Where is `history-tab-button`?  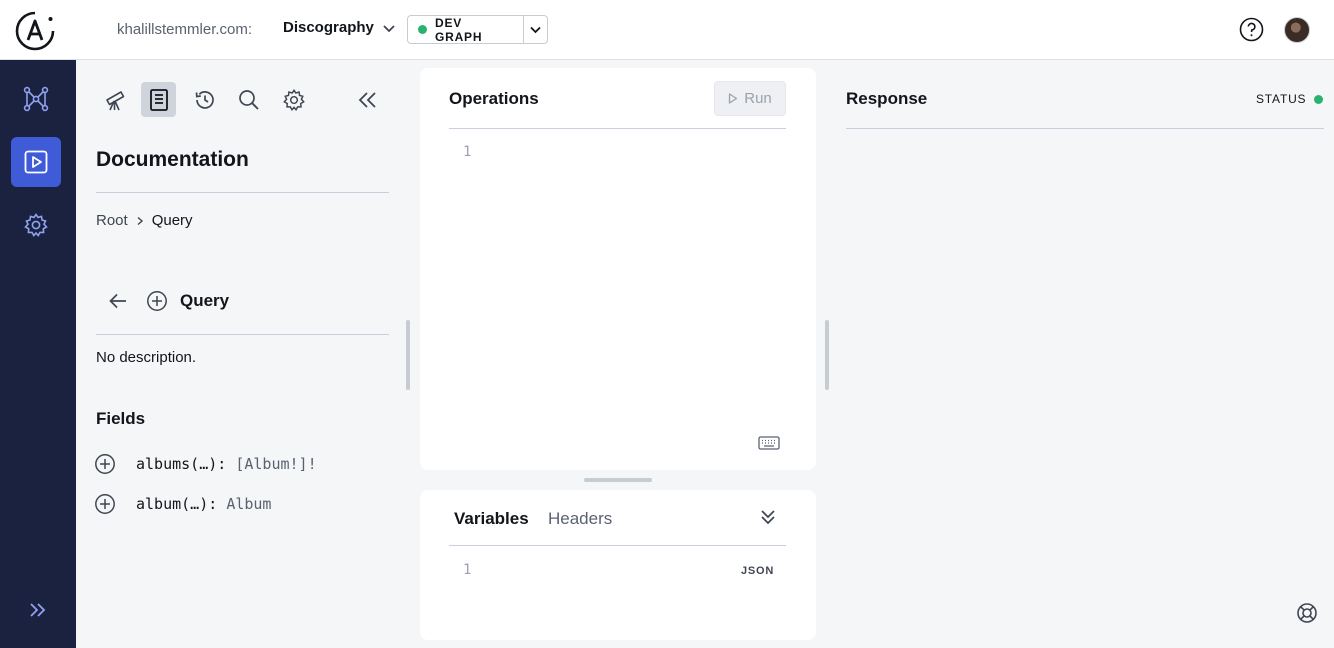
history-tab-button is located at coordinates (204, 99).